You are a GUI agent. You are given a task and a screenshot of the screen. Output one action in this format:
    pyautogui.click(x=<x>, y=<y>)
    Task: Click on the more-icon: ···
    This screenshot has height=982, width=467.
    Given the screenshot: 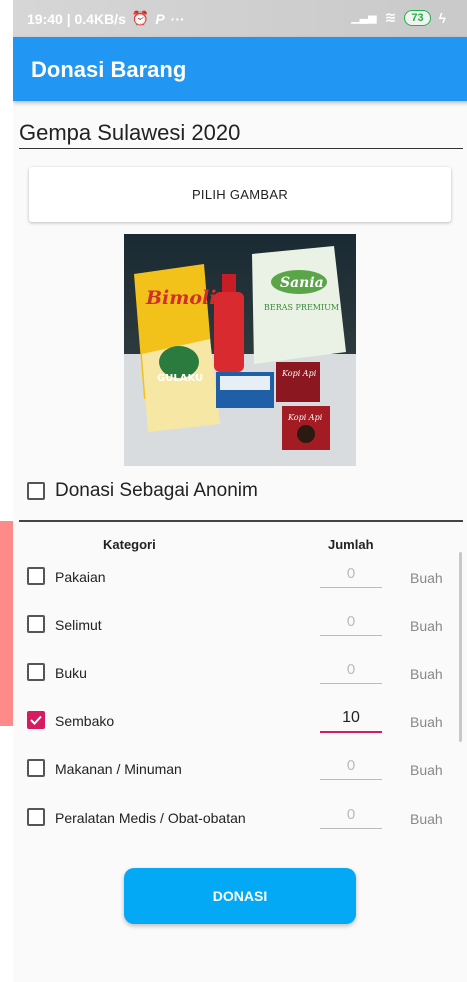 What is the action you would take?
    pyautogui.click(x=177, y=18)
    